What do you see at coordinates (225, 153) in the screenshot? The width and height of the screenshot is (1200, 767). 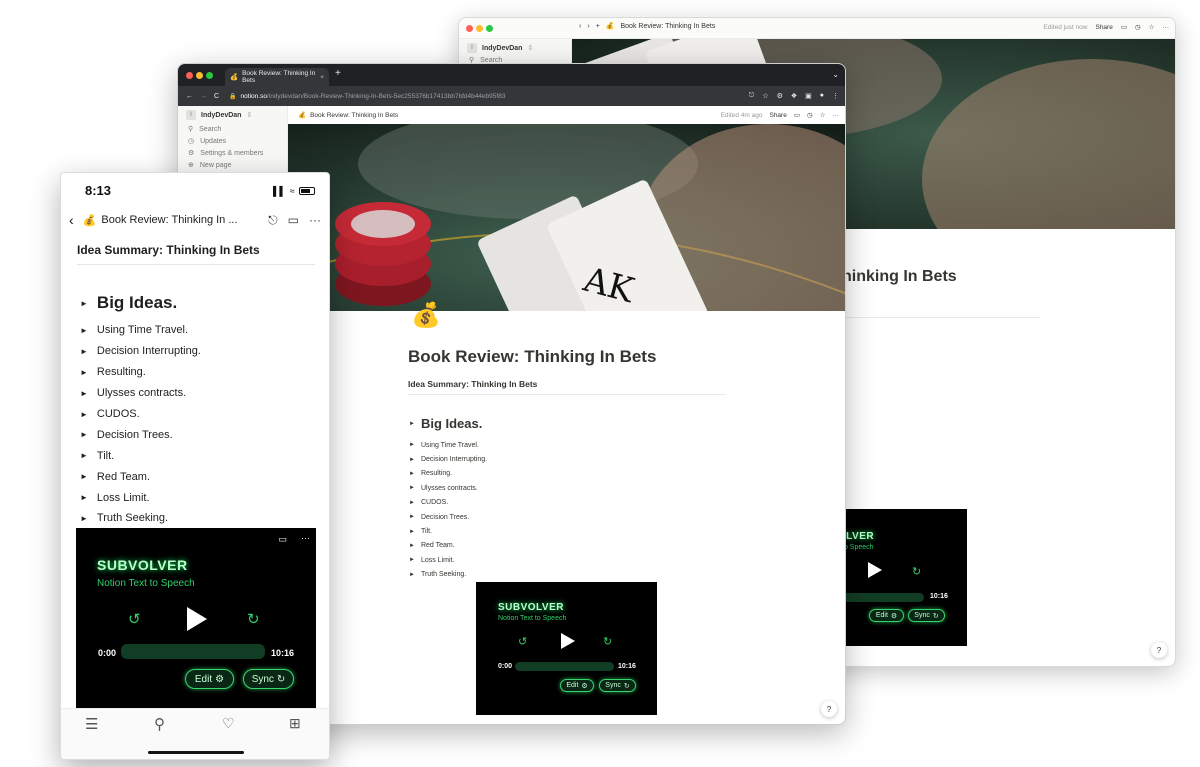 I see `sidebar-item-settings: ⚙ Settings & members` at bounding box center [225, 153].